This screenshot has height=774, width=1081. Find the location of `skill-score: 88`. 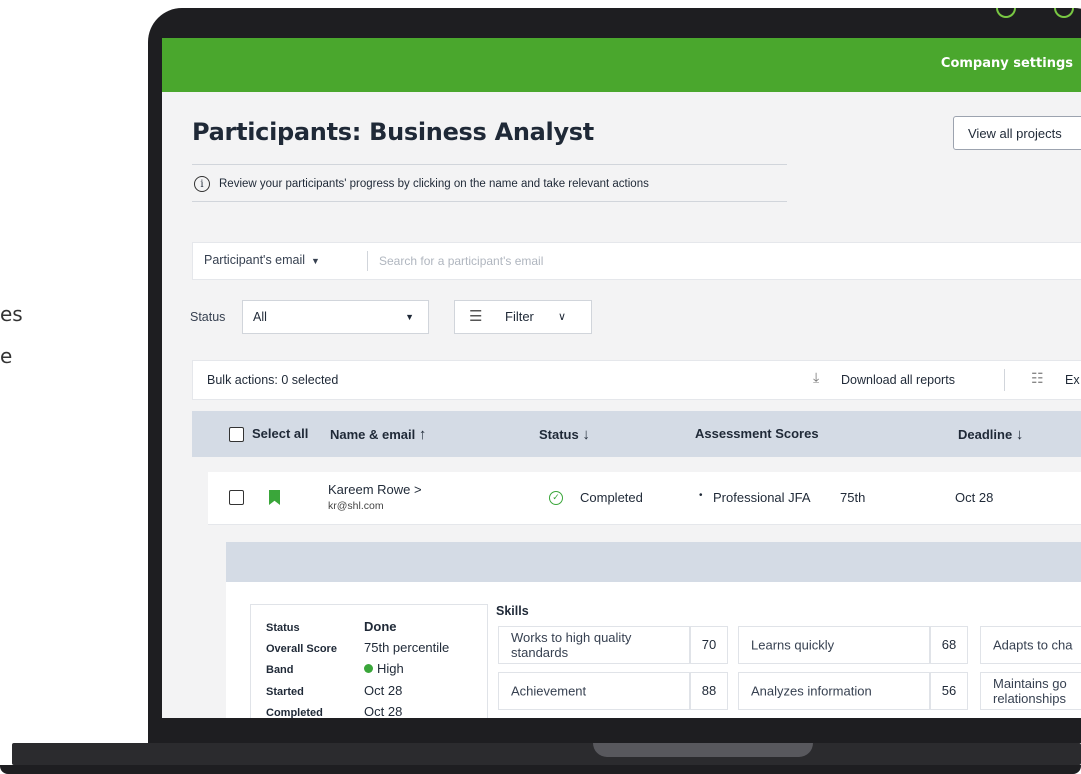

skill-score: 88 is located at coordinates (709, 691).